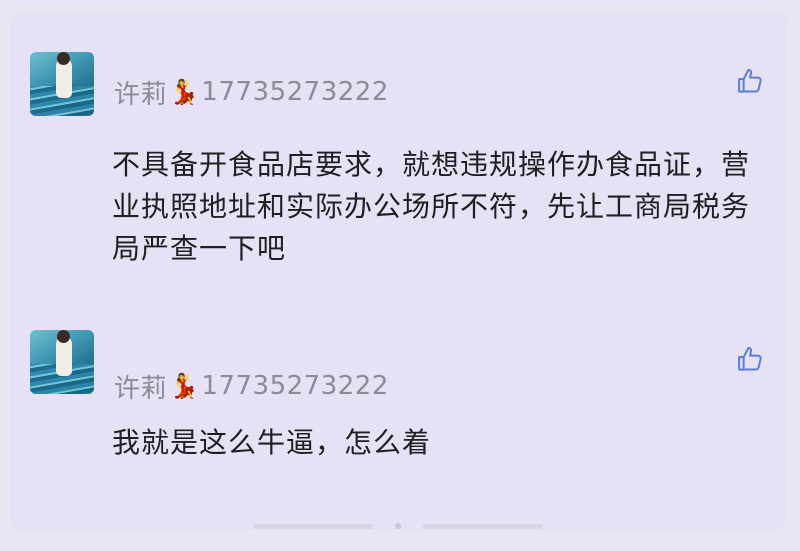 The width and height of the screenshot is (800, 551). Describe the element at coordinates (272, 442) in the screenshot. I see `comment-text: 我就是这么牛逼，怎么着` at that location.